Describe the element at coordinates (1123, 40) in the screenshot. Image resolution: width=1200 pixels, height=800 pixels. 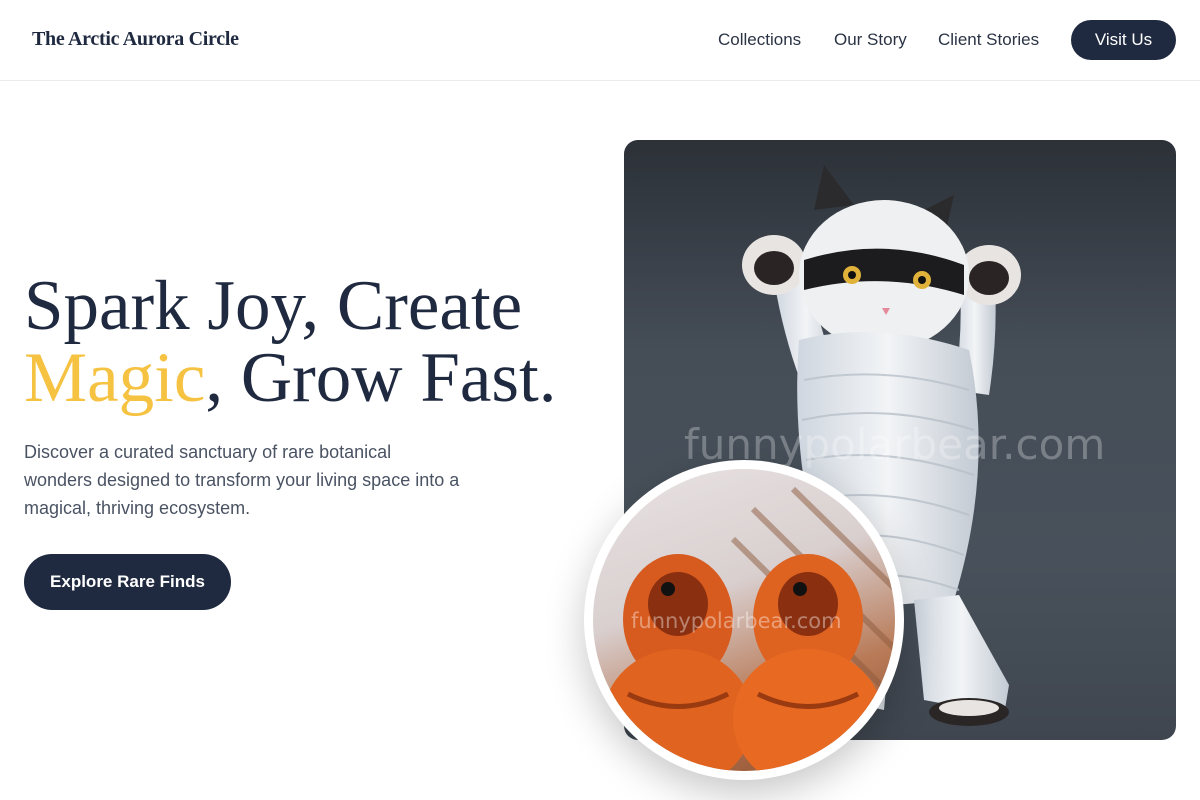
I see `visit-us-button: Visit Us` at that location.